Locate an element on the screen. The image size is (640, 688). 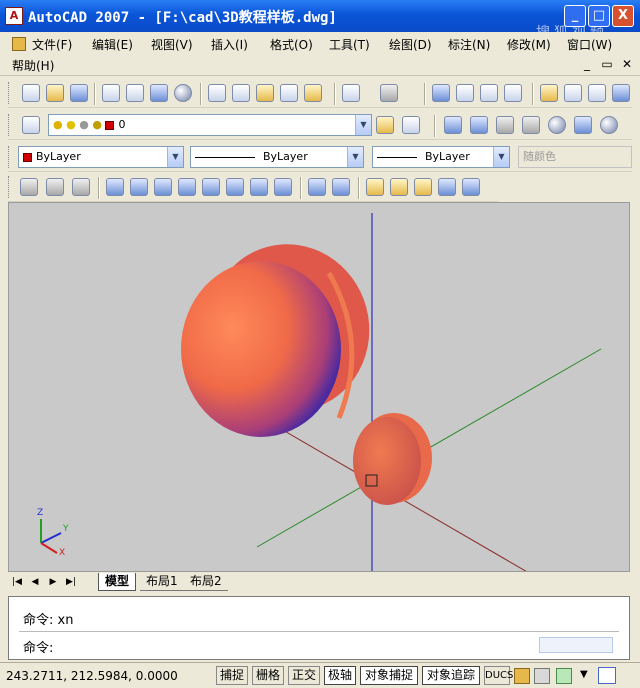
print-icon is located at coordinates (111, 93).